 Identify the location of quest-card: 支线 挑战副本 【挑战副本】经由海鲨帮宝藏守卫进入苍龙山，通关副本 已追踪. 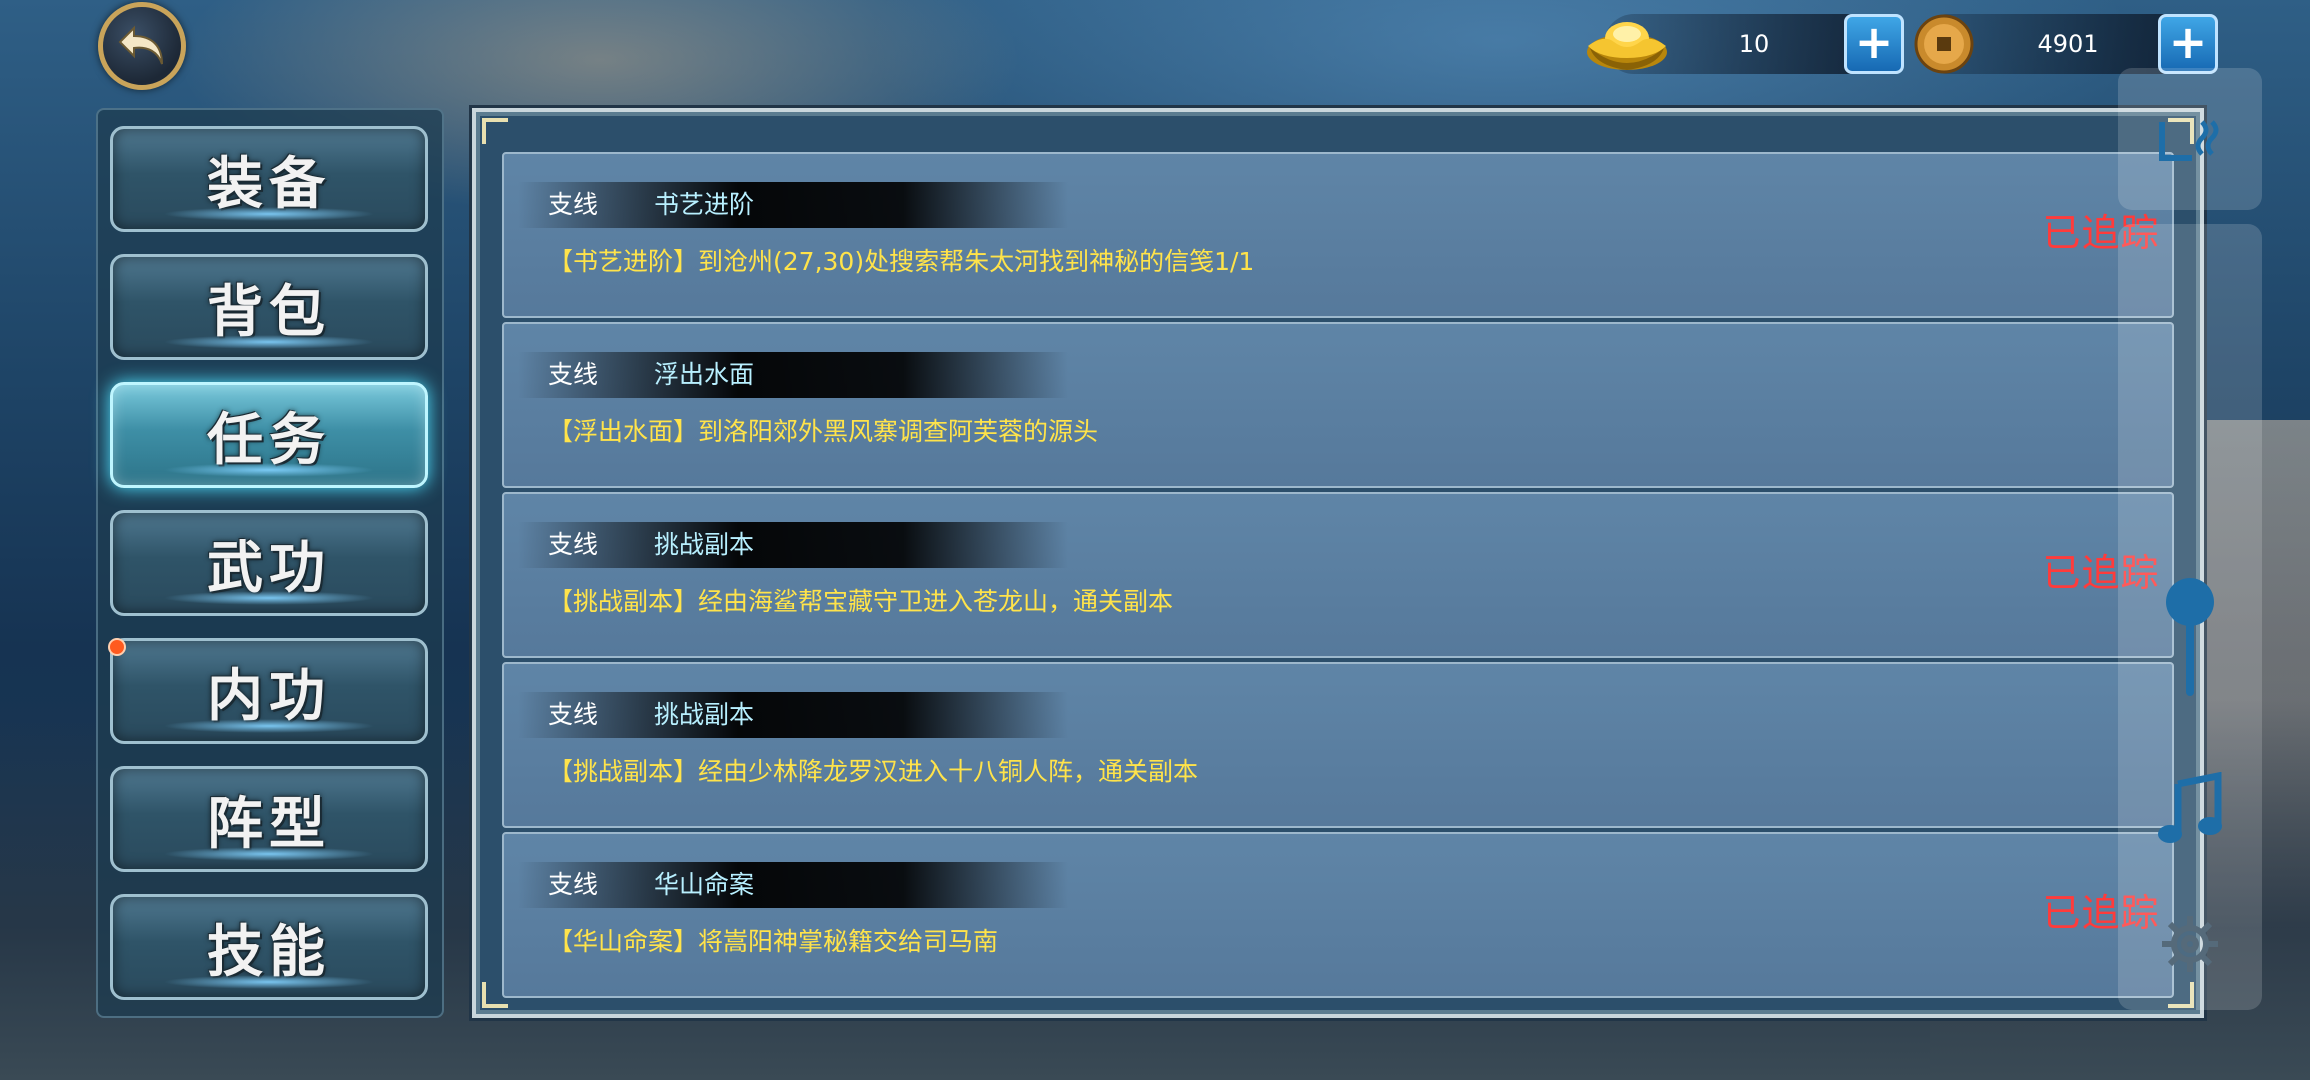
(1338, 575).